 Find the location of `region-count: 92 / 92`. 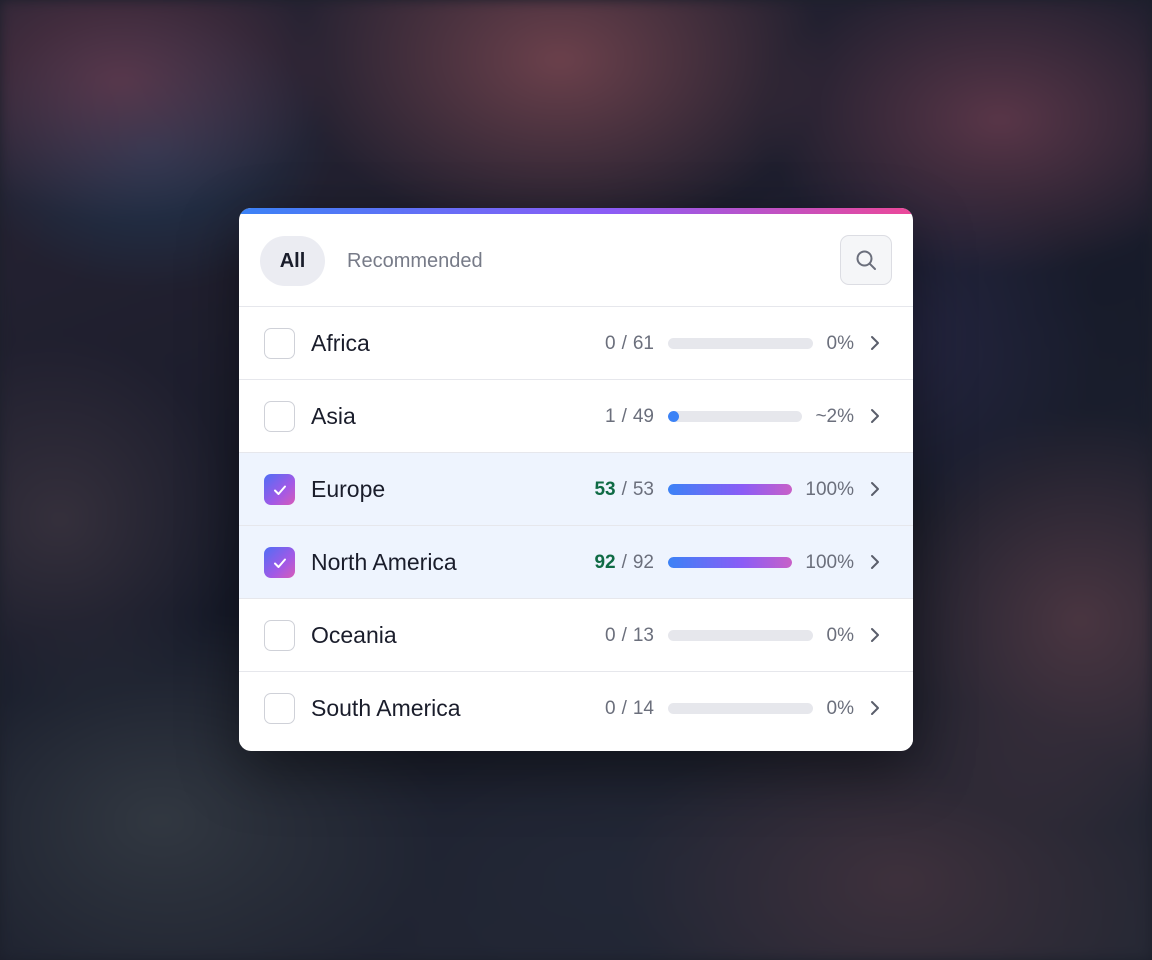

region-count: 92 / 92 is located at coordinates (624, 562).